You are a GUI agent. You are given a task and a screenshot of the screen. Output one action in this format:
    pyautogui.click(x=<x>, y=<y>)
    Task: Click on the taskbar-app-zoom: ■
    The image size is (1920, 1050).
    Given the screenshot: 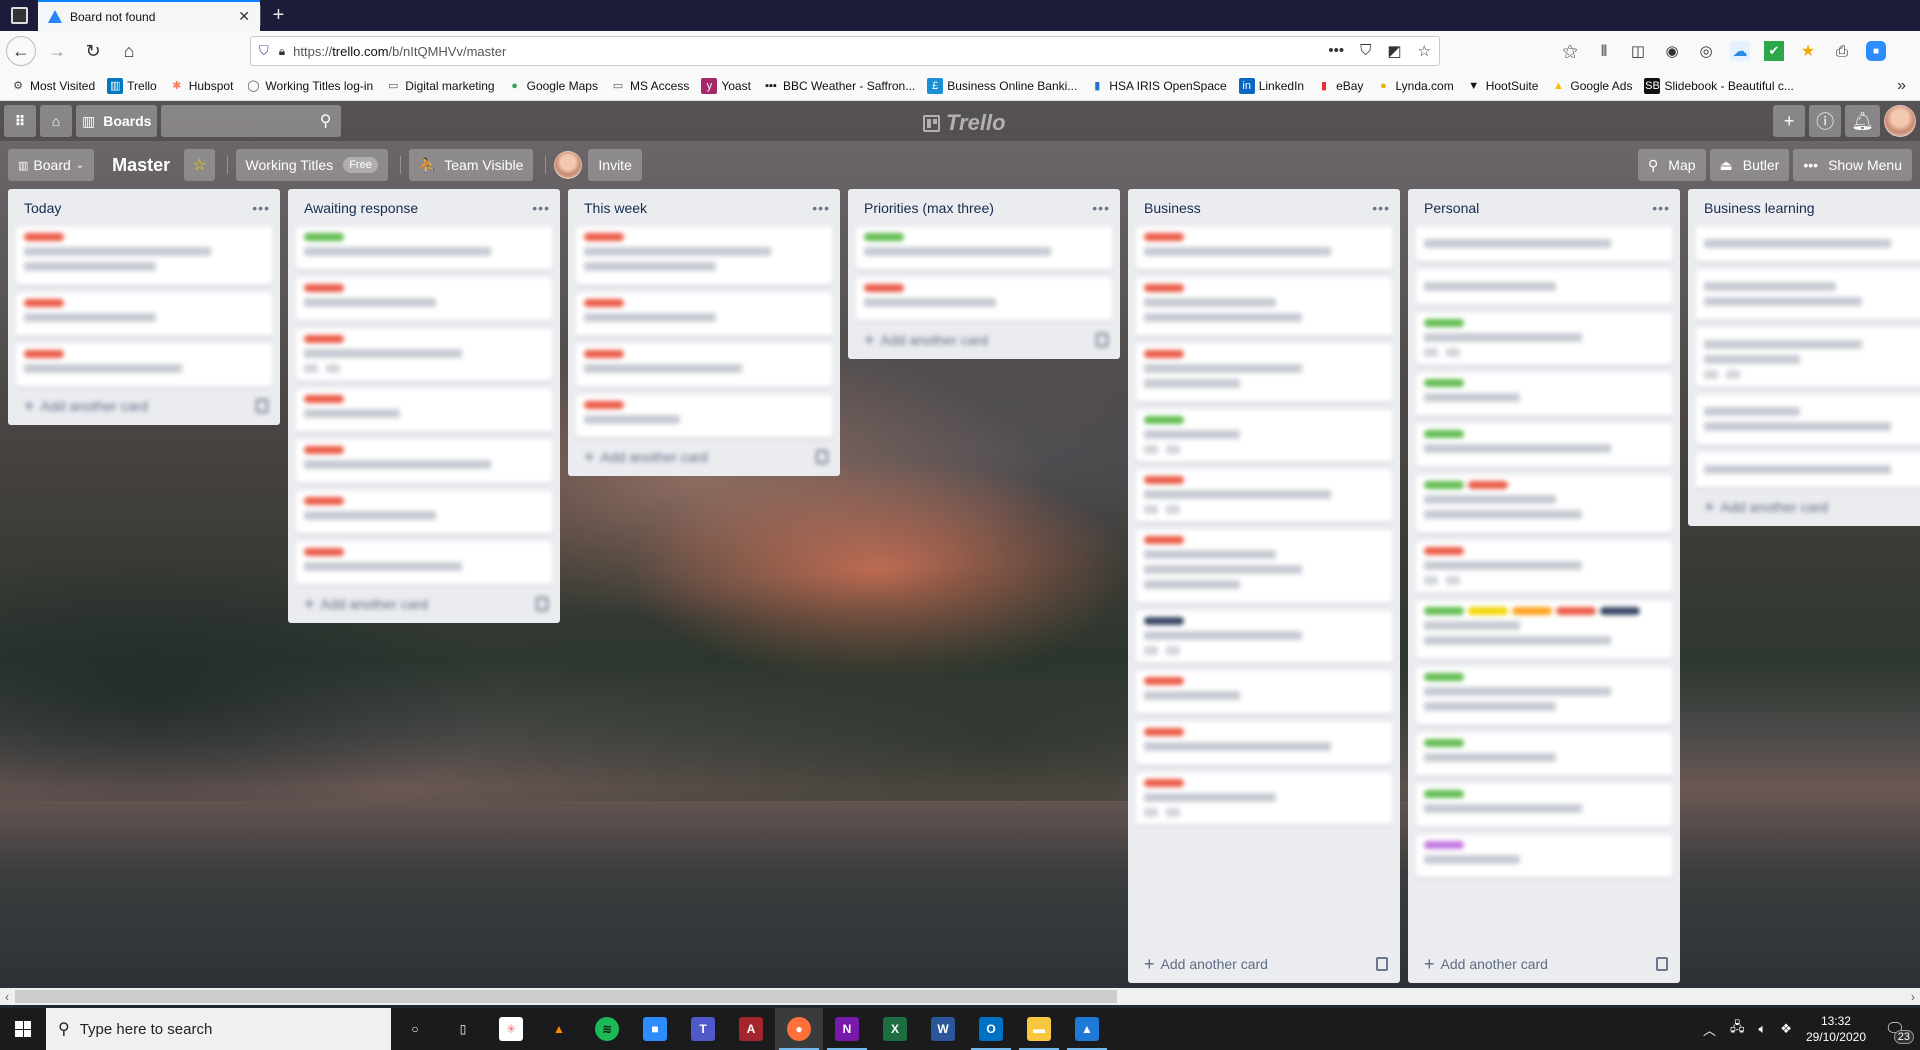 What is the action you would take?
    pyautogui.click(x=655, y=1029)
    